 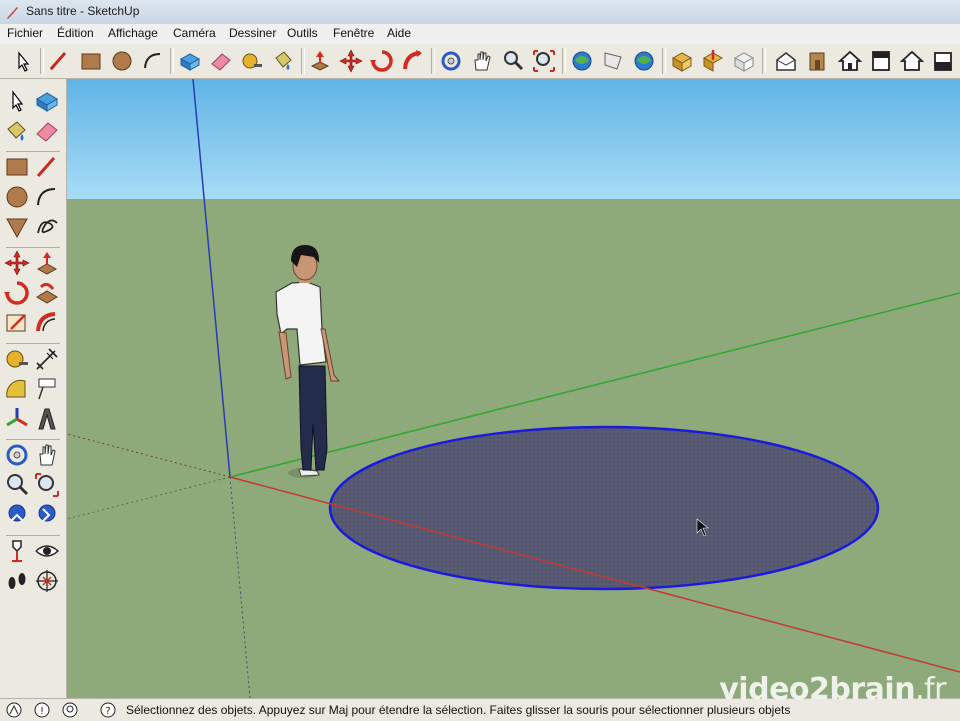 What do you see at coordinates (133, 33) in the screenshot?
I see `menu-affichage: Affichage` at bounding box center [133, 33].